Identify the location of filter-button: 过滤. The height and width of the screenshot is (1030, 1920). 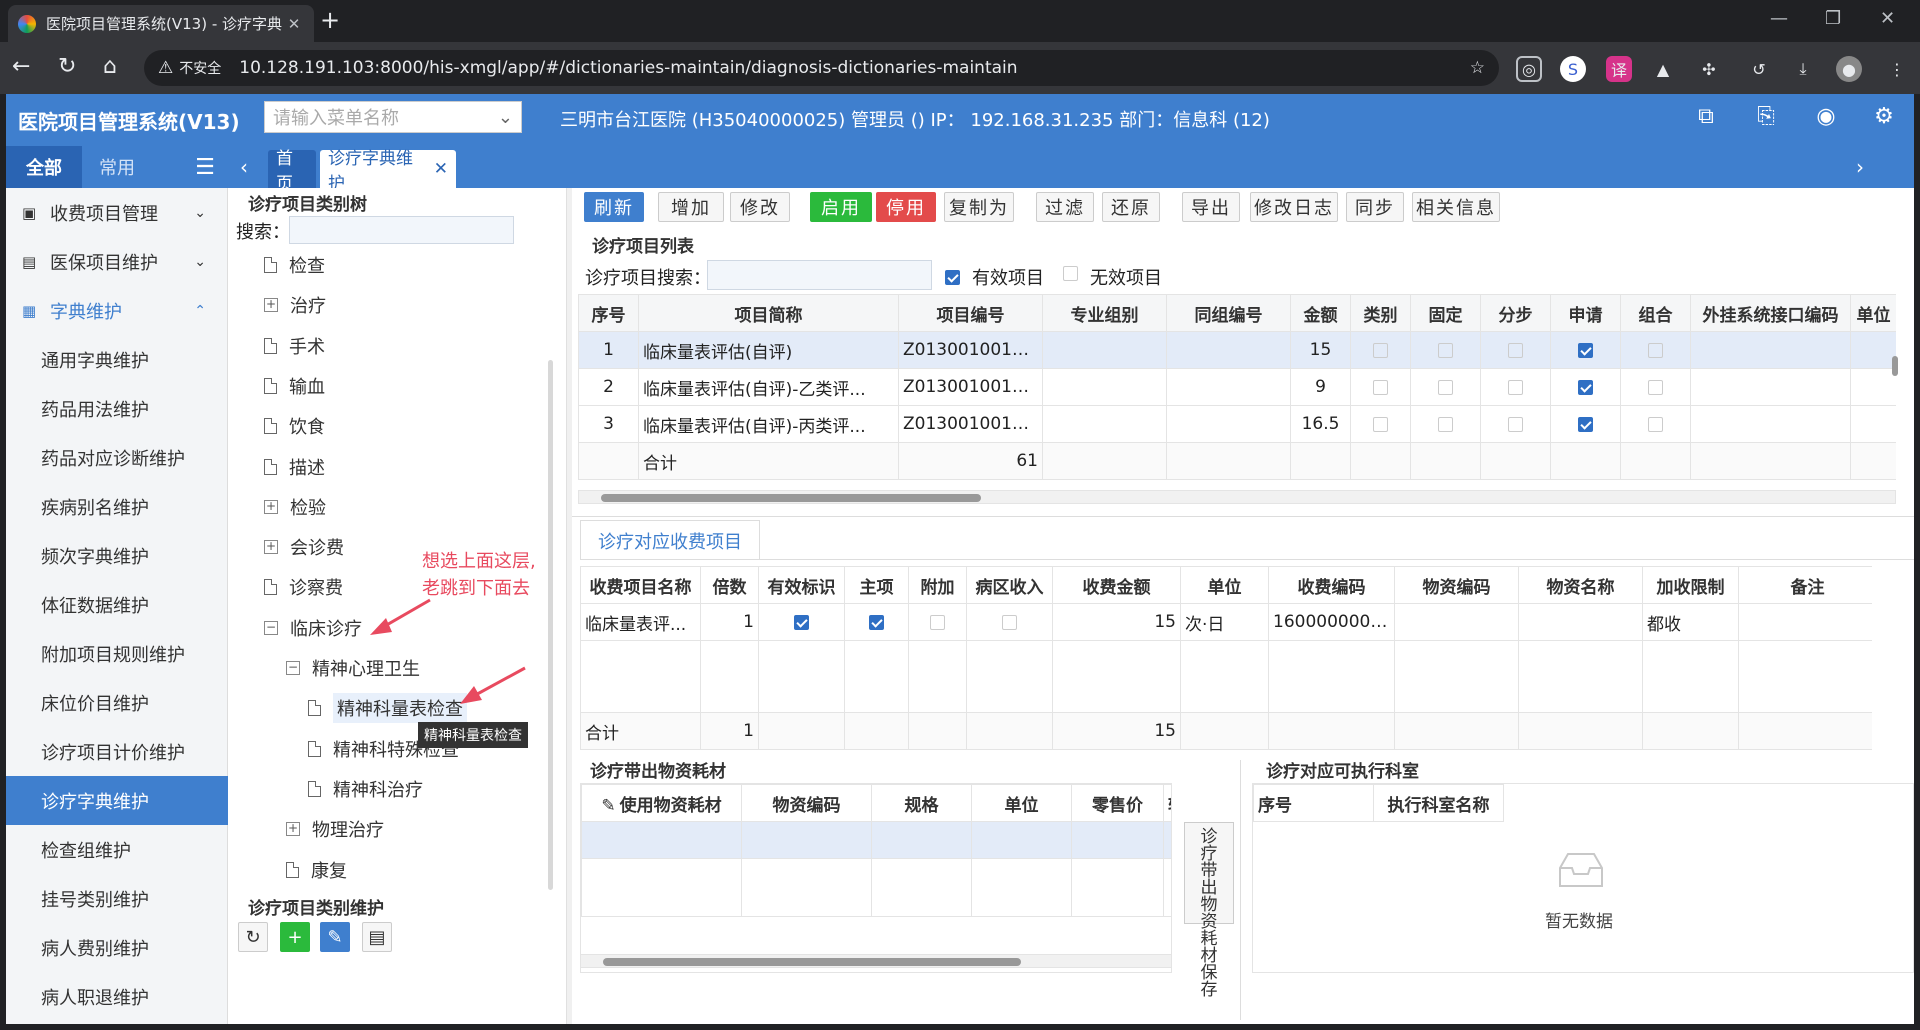
(1065, 207).